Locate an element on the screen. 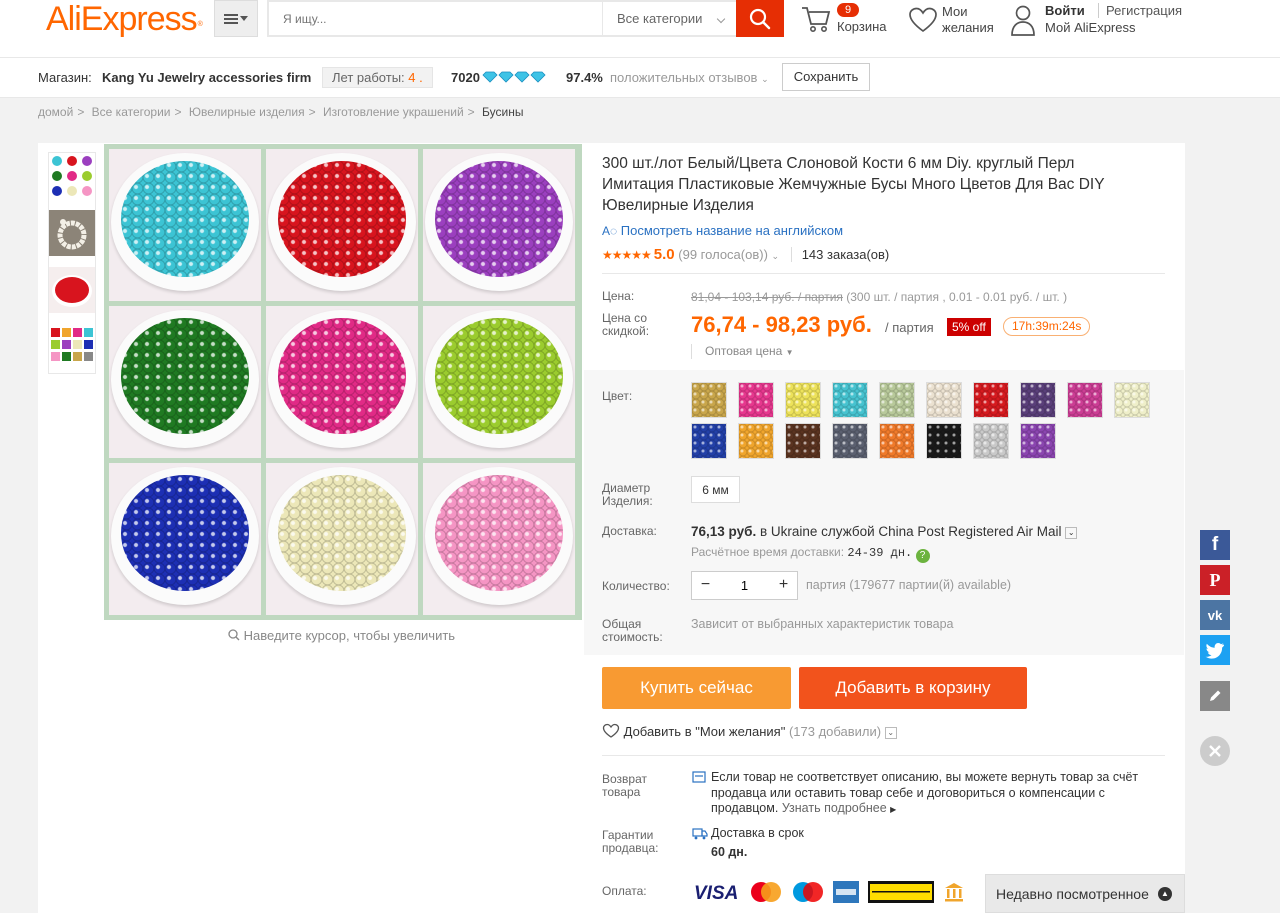 Image resolution: width=1280 pixels, height=913 pixels. votes-link: (99 голоса(ов)) is located at coordinates (723, 254).